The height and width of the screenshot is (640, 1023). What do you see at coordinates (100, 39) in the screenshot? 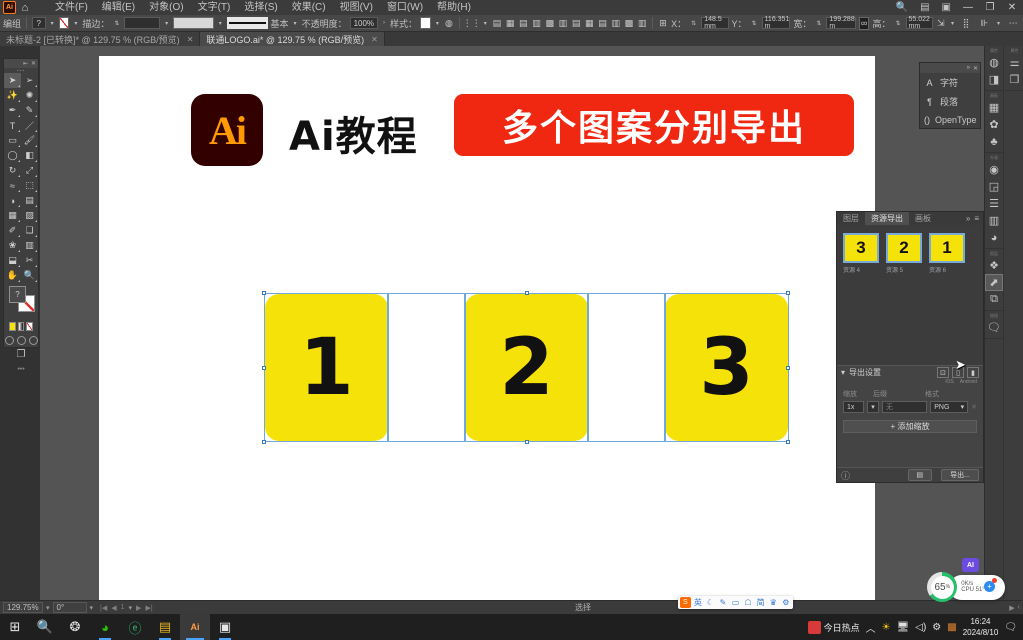
I see `document-tab-untitled: 未标题-2 [已转换]* @ 129.75 % (RGB/预览) ✕` at bounding box center [100, 39].